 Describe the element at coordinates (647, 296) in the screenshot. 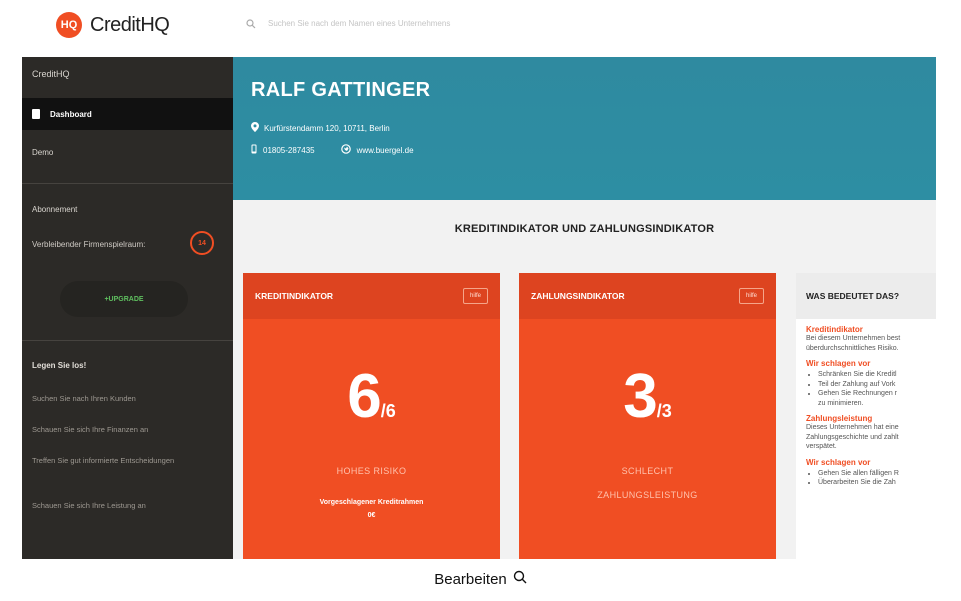

I see `card-header: ZAHLUNGSINDIKATOR hilfe` at that location.